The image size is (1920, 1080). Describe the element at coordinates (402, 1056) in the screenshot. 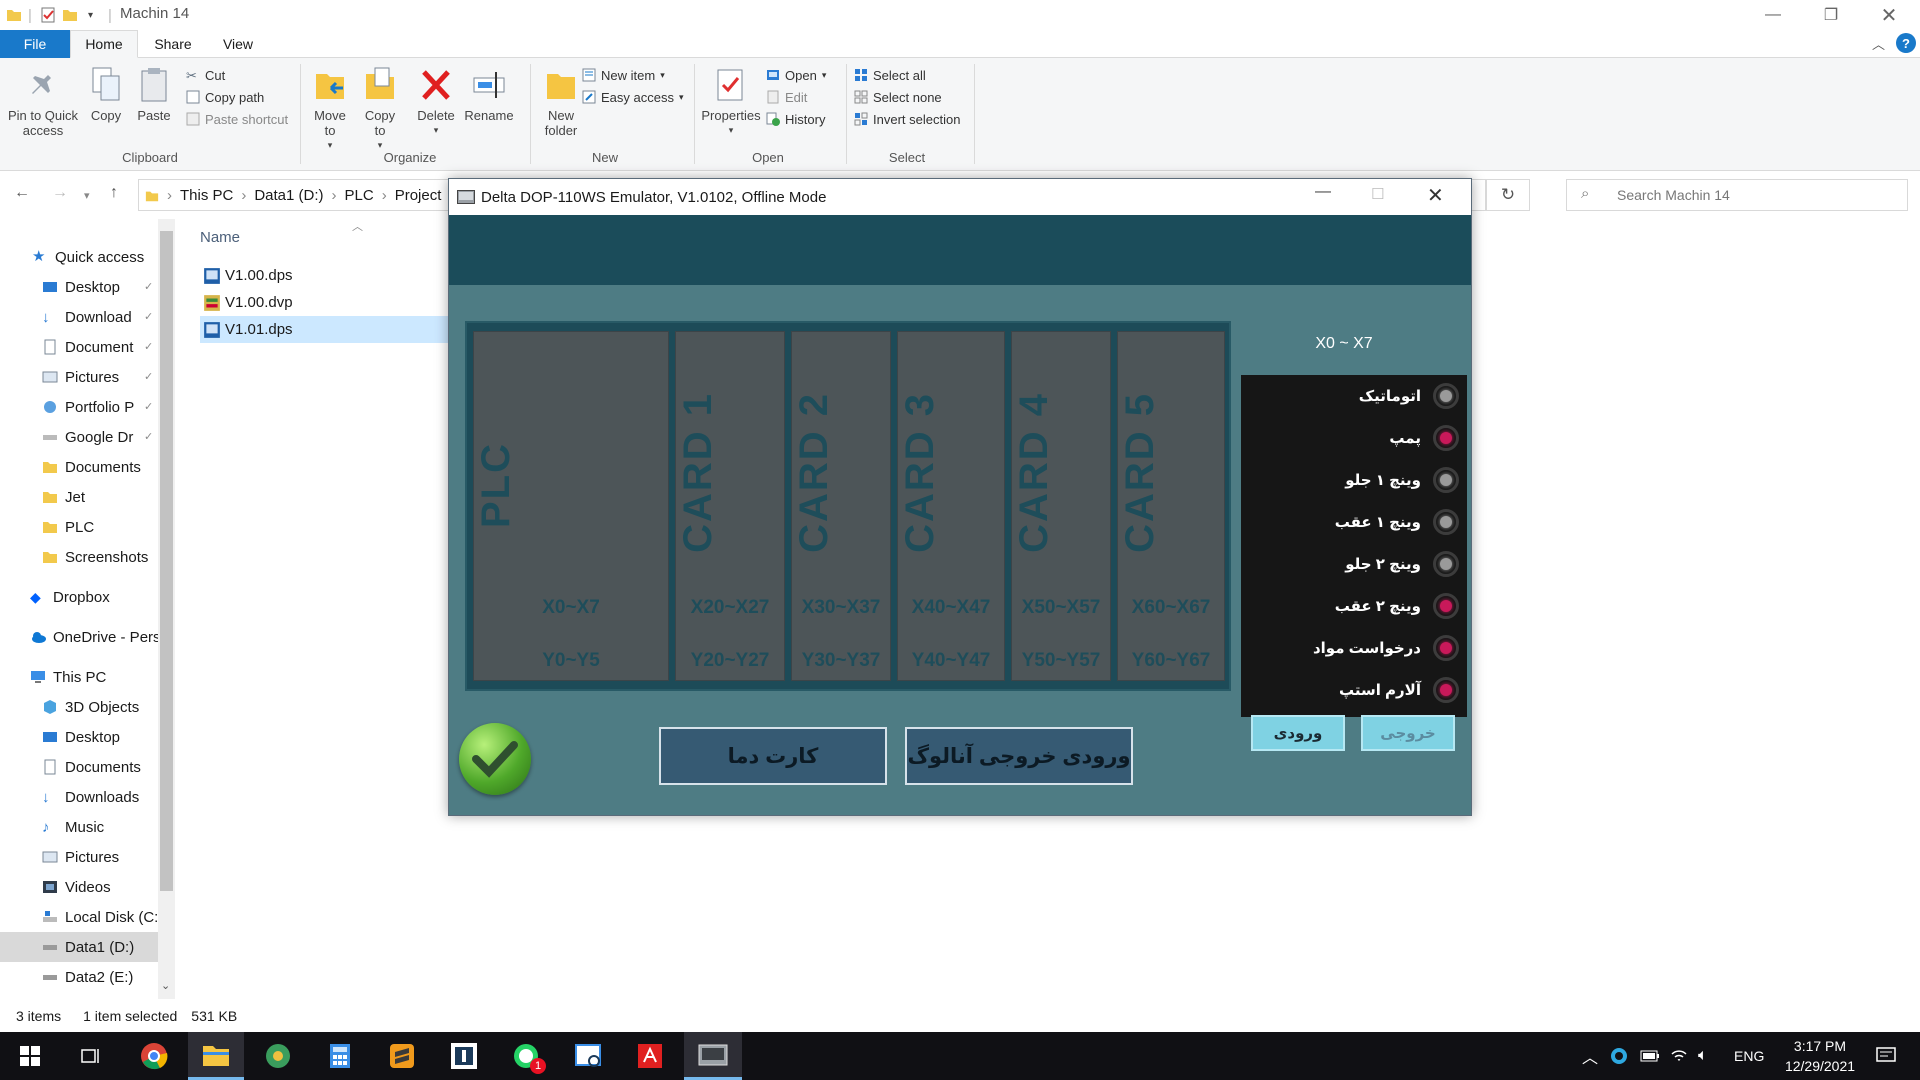

I see `sublime-taskbar-button` at that location.